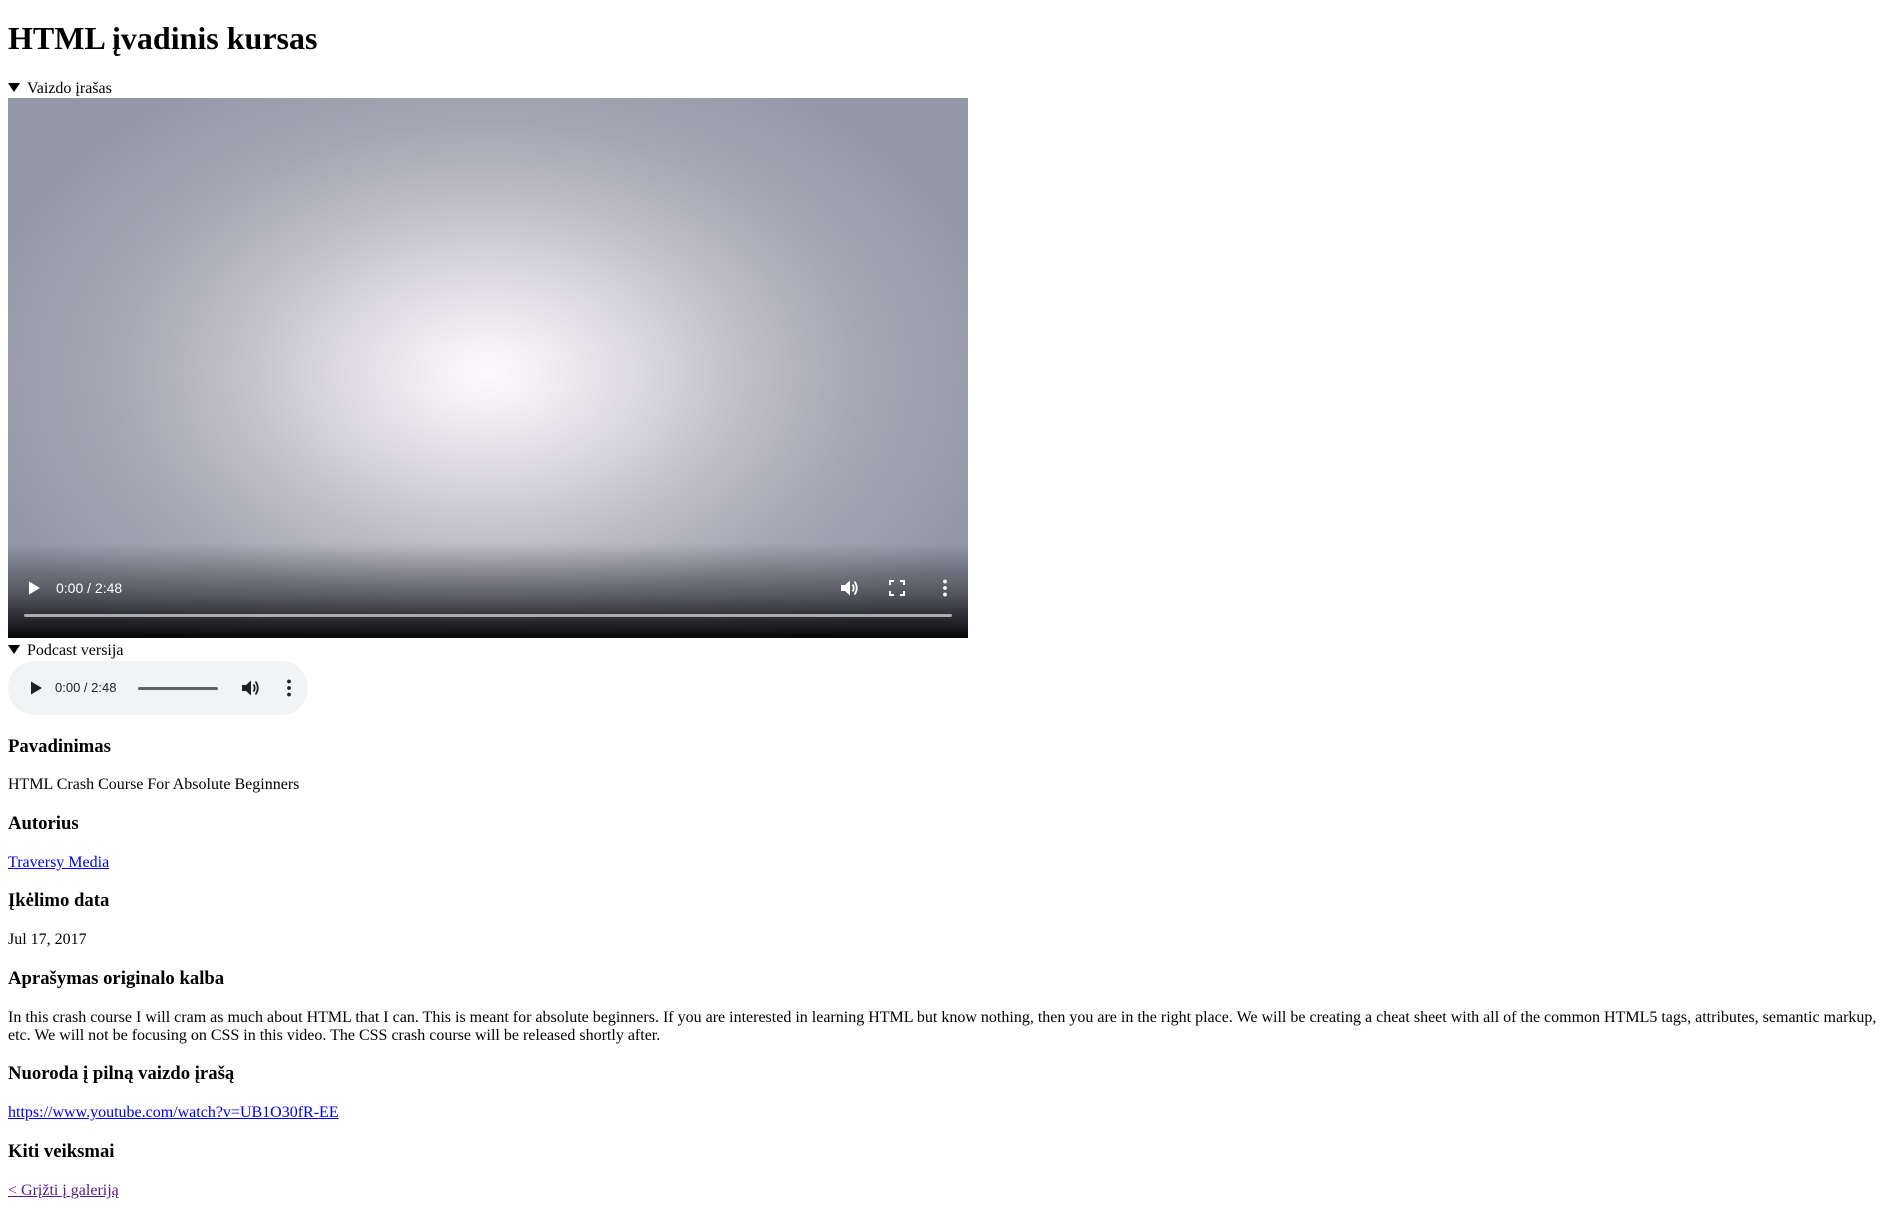 Image resolution: width=1903 pixels, height=1209 pixels. What do you see at coordinates (86, 687) in the screenshot?
I see `audio-time-display: 0:00 / 2:48` at bounding box center [86, 687].